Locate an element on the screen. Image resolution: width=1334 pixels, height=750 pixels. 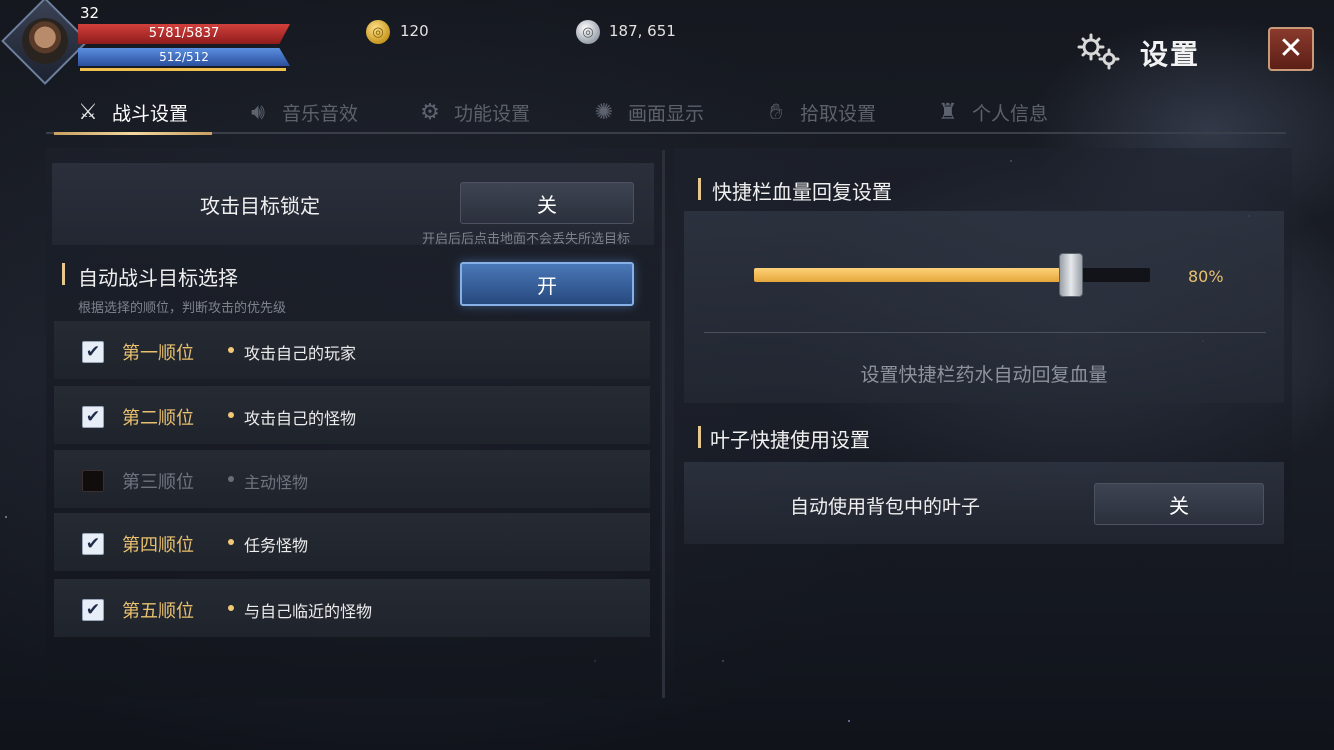
crossed-swords-icon: ⚔ is located at coordinates (88, 112).